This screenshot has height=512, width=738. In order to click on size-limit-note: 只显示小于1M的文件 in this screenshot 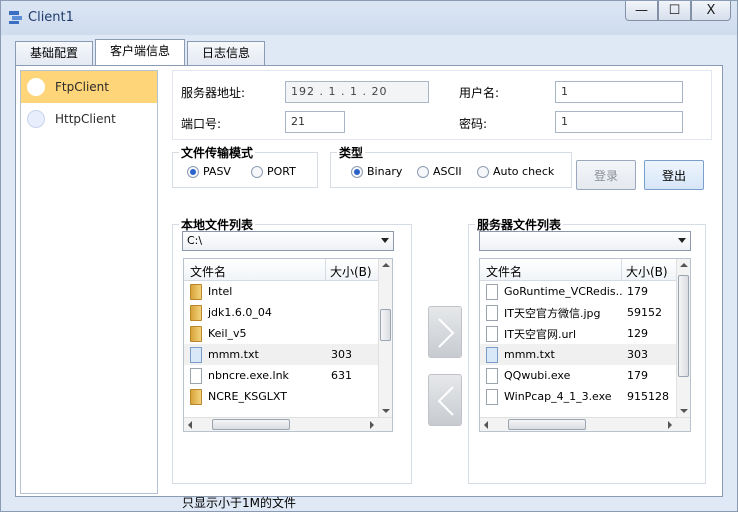, I will do `click(239, 503)`.